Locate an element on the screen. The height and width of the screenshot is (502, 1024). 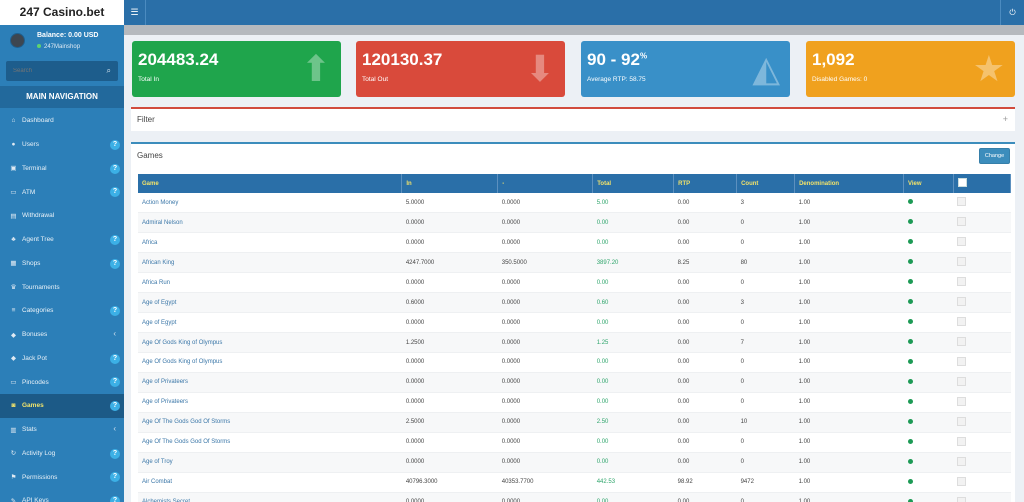
sidebar-item-agent-tree: ♣ Agent Tree? is located at coordinates (62, 240).